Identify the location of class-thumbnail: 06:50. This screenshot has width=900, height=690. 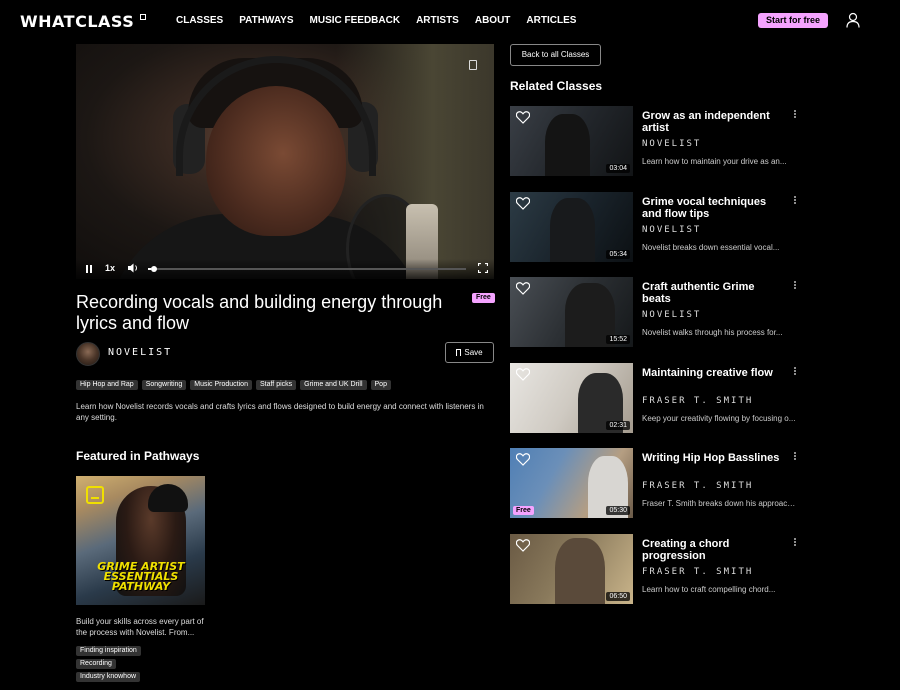
(571, 569).